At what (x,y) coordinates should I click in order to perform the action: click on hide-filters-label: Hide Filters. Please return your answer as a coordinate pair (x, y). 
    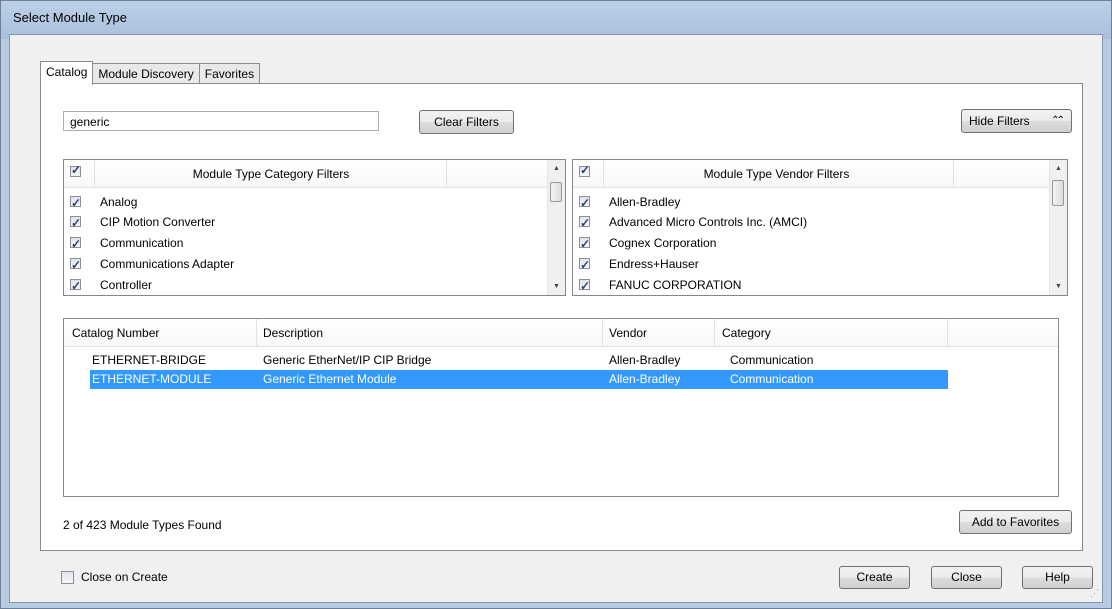
    Looking at the image, I should click on (999, 121).